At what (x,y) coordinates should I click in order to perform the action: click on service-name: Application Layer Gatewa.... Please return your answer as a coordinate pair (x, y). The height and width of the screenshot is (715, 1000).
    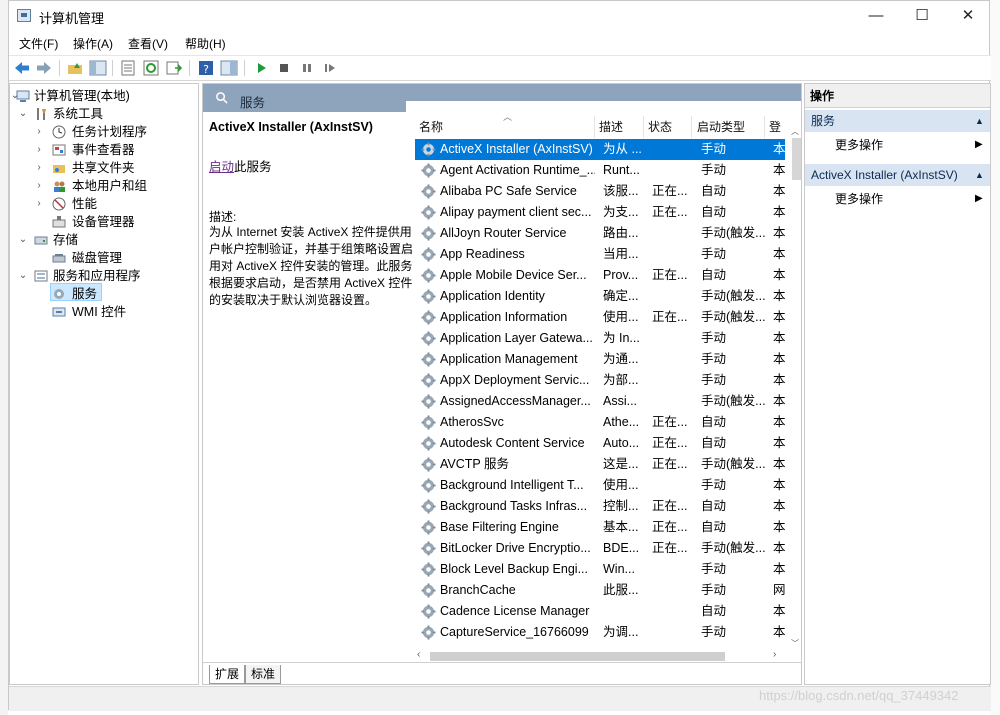
    Looking at the image, I should click on (516, 338).